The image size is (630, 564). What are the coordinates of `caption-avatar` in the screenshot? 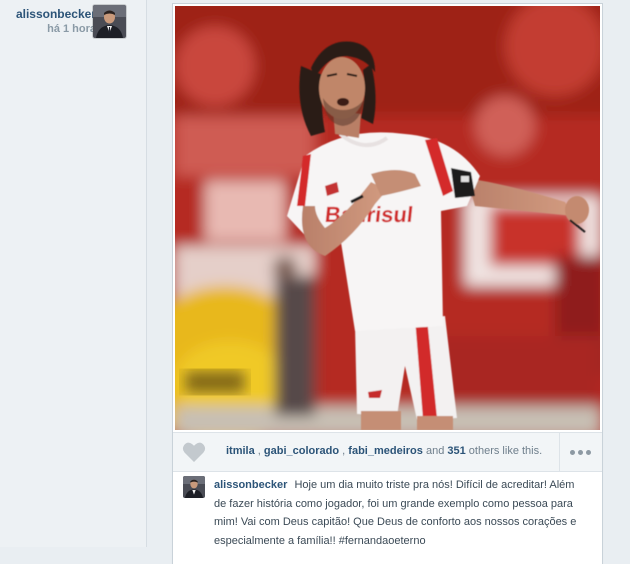 It's located at (194, 487).